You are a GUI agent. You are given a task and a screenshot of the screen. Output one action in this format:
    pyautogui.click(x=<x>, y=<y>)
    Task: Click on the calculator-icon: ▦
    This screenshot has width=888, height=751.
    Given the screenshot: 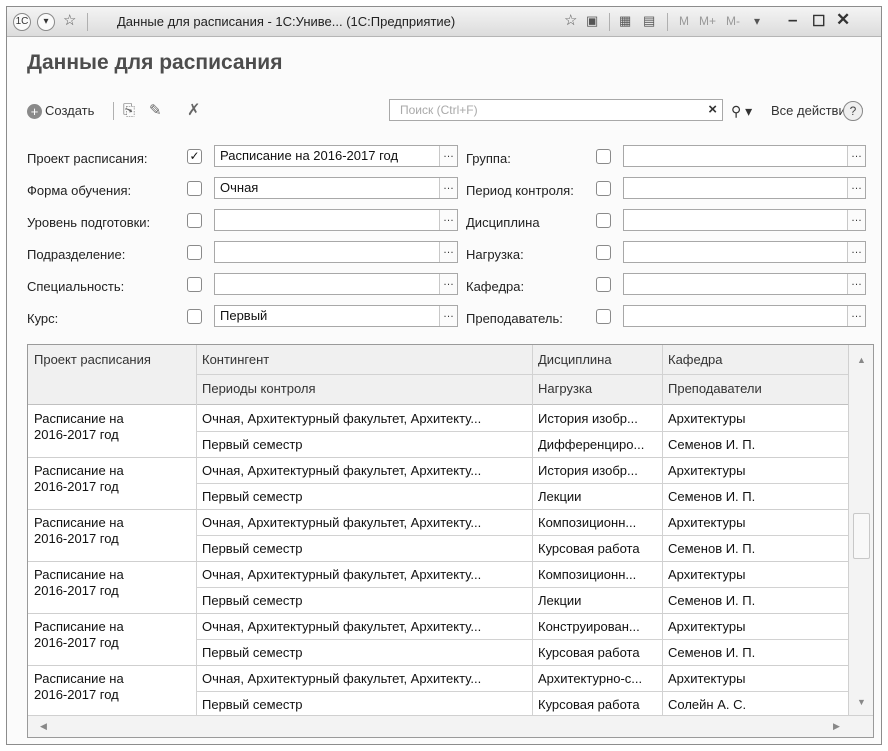 What is the action you would take?
    pyautogui.click(x=625, y=21)
    